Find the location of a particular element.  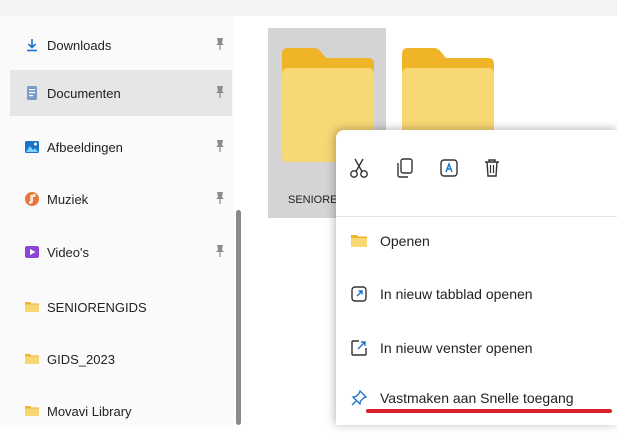

rename-icon is located at coordinates (449, 168).